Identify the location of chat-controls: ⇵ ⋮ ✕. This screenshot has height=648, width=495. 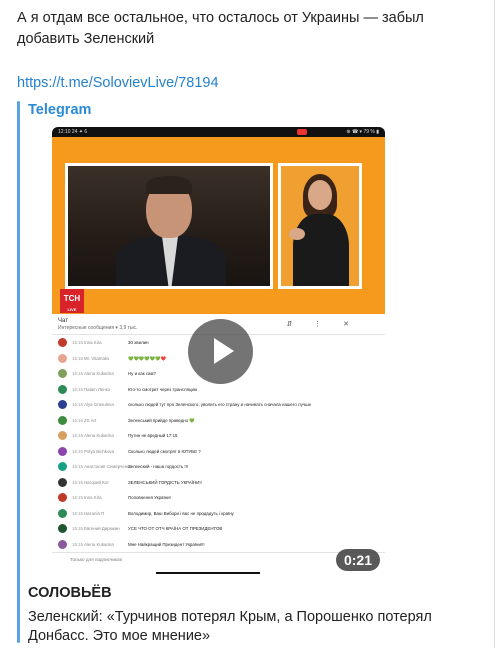
(322, 324).